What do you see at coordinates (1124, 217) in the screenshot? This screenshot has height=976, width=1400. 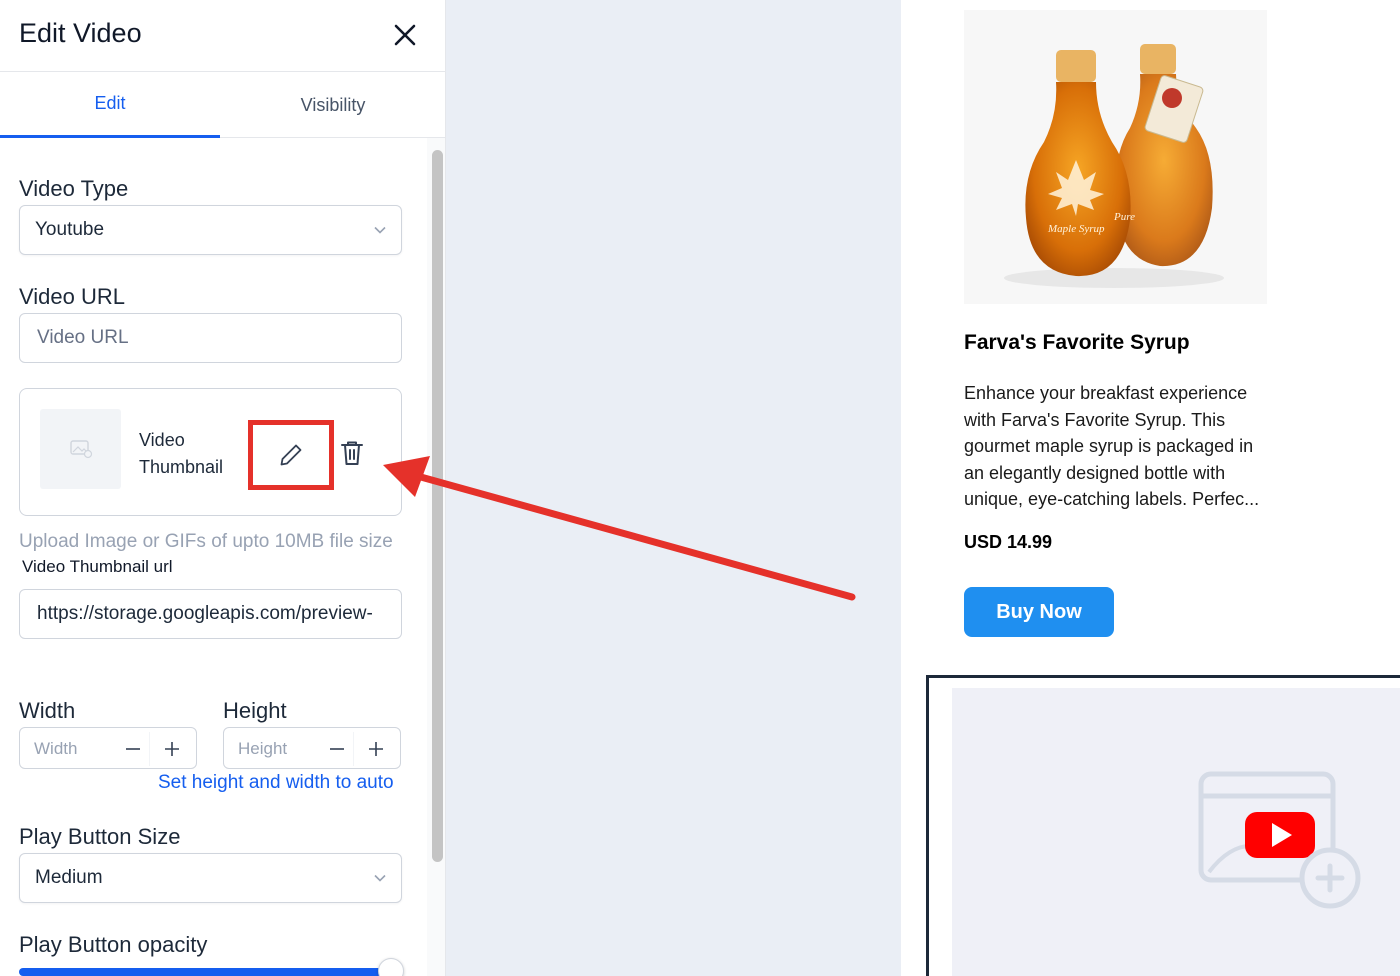 I see `bottle-label-line1: Pure` at bounding box center [1124, 217].